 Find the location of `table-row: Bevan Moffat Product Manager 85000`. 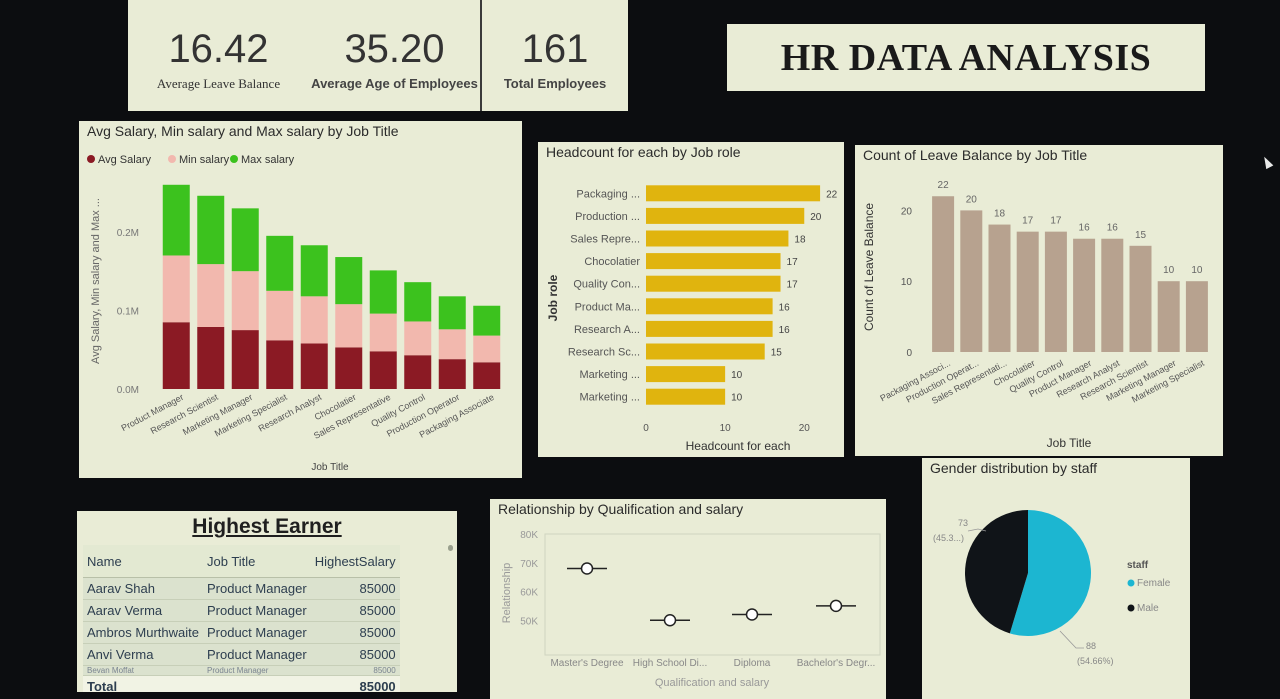

table-row: Bevan Moffat Product Manager 85000 is located at coordinates (241, 670).